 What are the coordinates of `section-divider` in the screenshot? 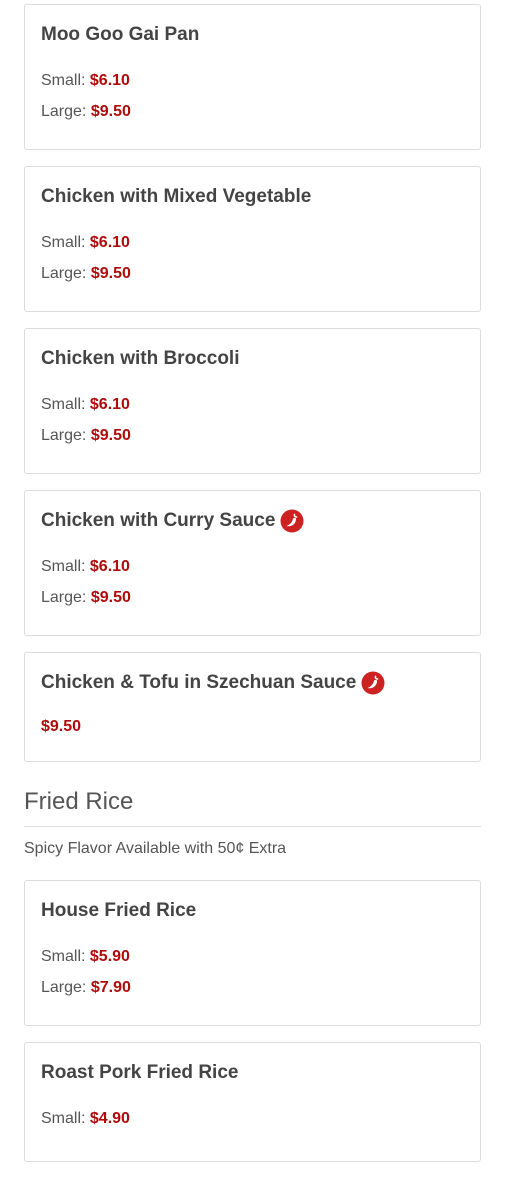 It's located at (252, 826).